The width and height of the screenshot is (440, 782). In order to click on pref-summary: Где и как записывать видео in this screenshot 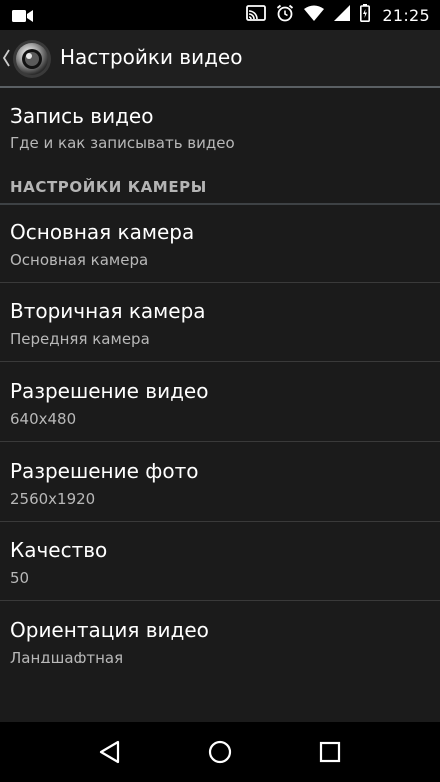, I will do `click(122, 143)`.